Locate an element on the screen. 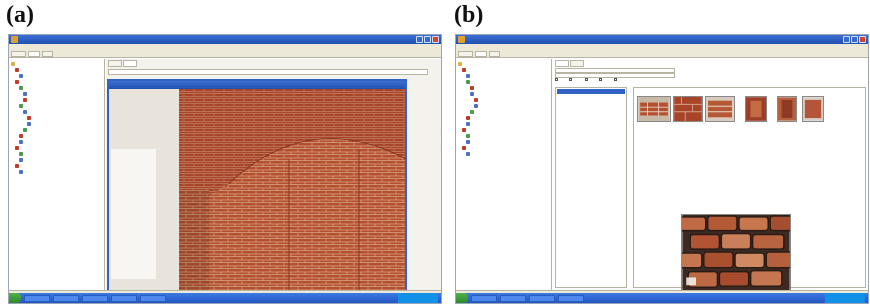  text-field is located at coordinates (268, 72).